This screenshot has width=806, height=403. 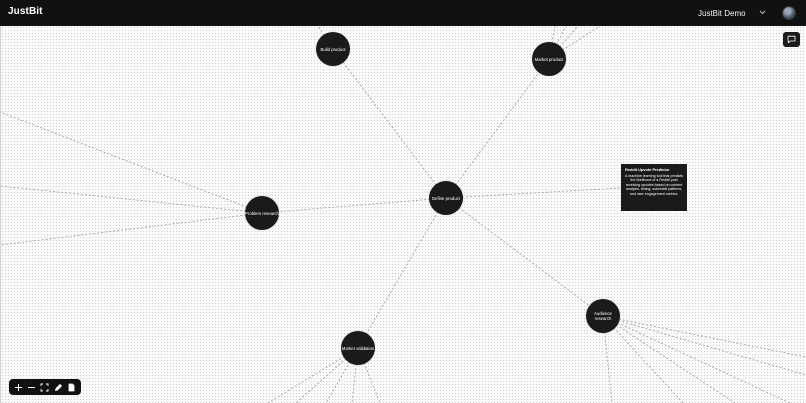 I want to click on node-market-validation: Market validation, so click(x=358, y=348).